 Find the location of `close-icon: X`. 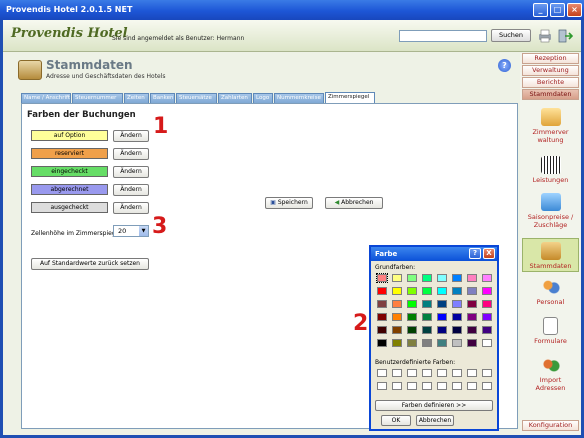

close-icon: X is located at coordinates (489, 253).